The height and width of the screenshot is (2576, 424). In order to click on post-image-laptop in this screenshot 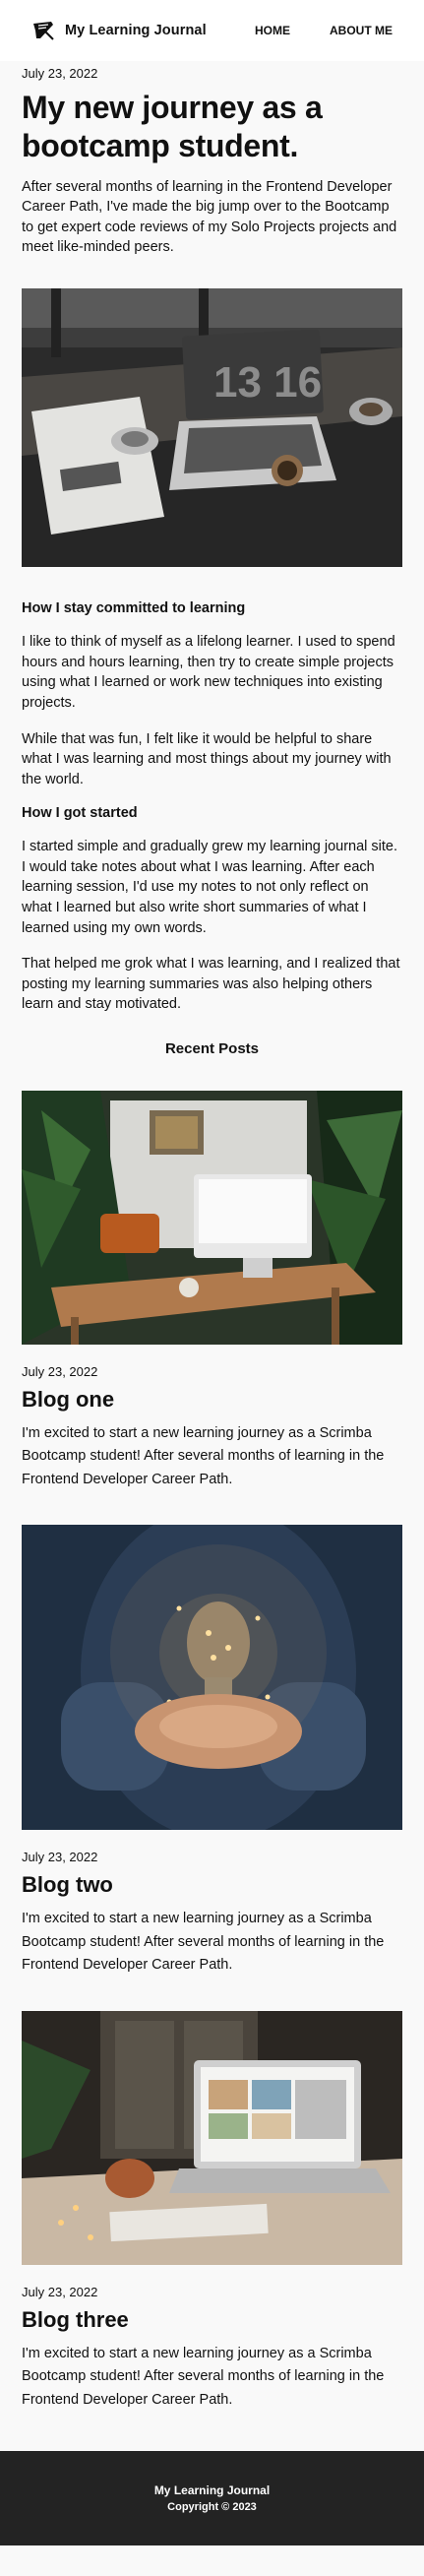, I will do `click(212, 2137)`.